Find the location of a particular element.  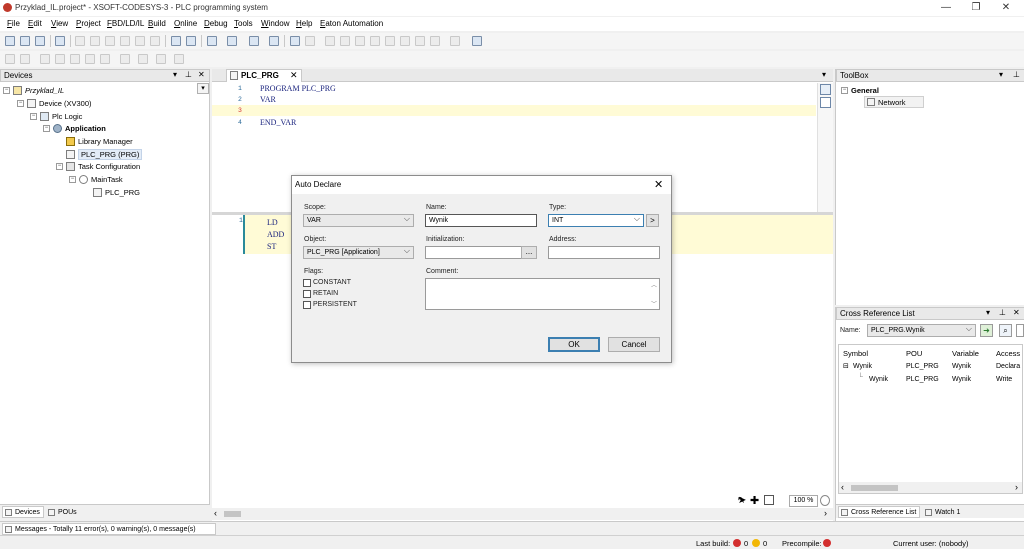

network-below-icon is located at coordinates (25, 59).